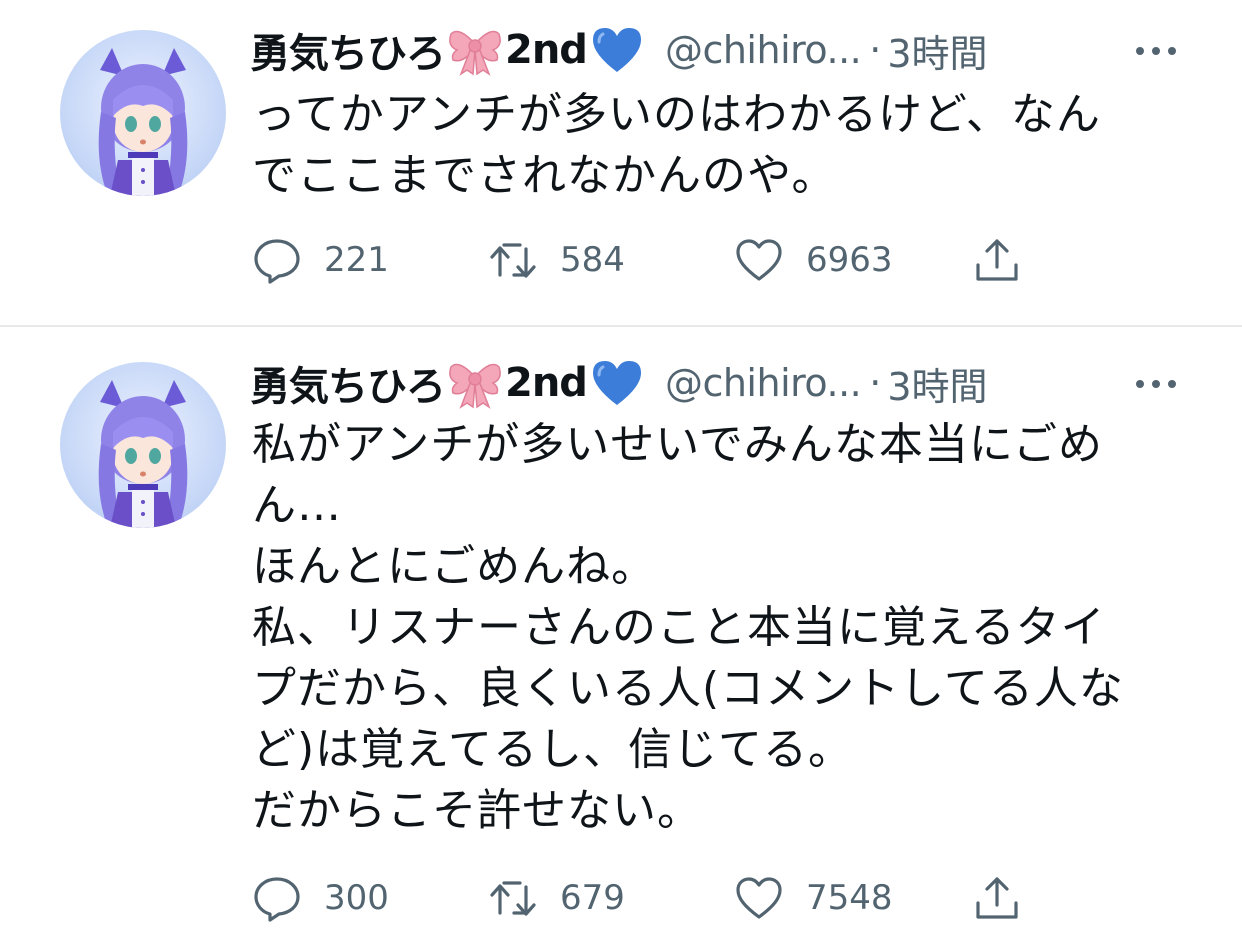 Image resolution: width=1242 pixels, height=943 pixels. Describe the element at coordinates (320, 260) in the screenshot. I see `reply-button: 221` at that location.